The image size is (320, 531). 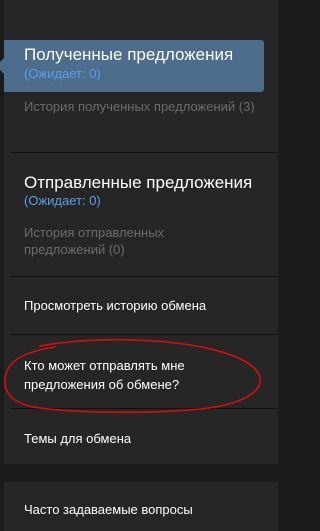 I want to click on received-offers-status: (Ожидает: 0), so click(x=62, y=73).